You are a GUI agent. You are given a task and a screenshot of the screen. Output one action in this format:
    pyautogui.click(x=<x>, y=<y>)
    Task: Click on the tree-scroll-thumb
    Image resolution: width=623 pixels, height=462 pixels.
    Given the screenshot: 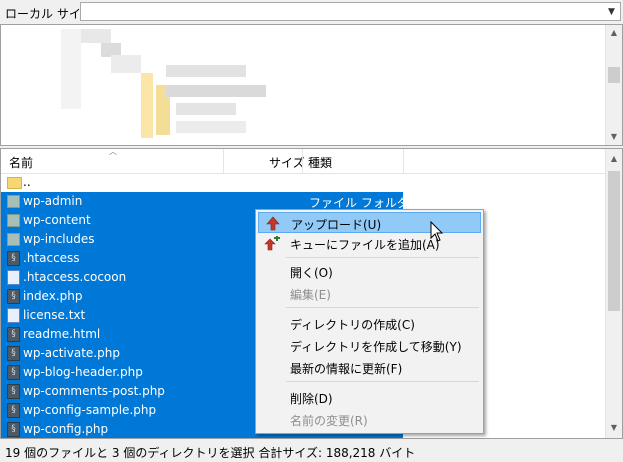 What is the action you would take?
    pyautogui.click(x=614, y=75)
    